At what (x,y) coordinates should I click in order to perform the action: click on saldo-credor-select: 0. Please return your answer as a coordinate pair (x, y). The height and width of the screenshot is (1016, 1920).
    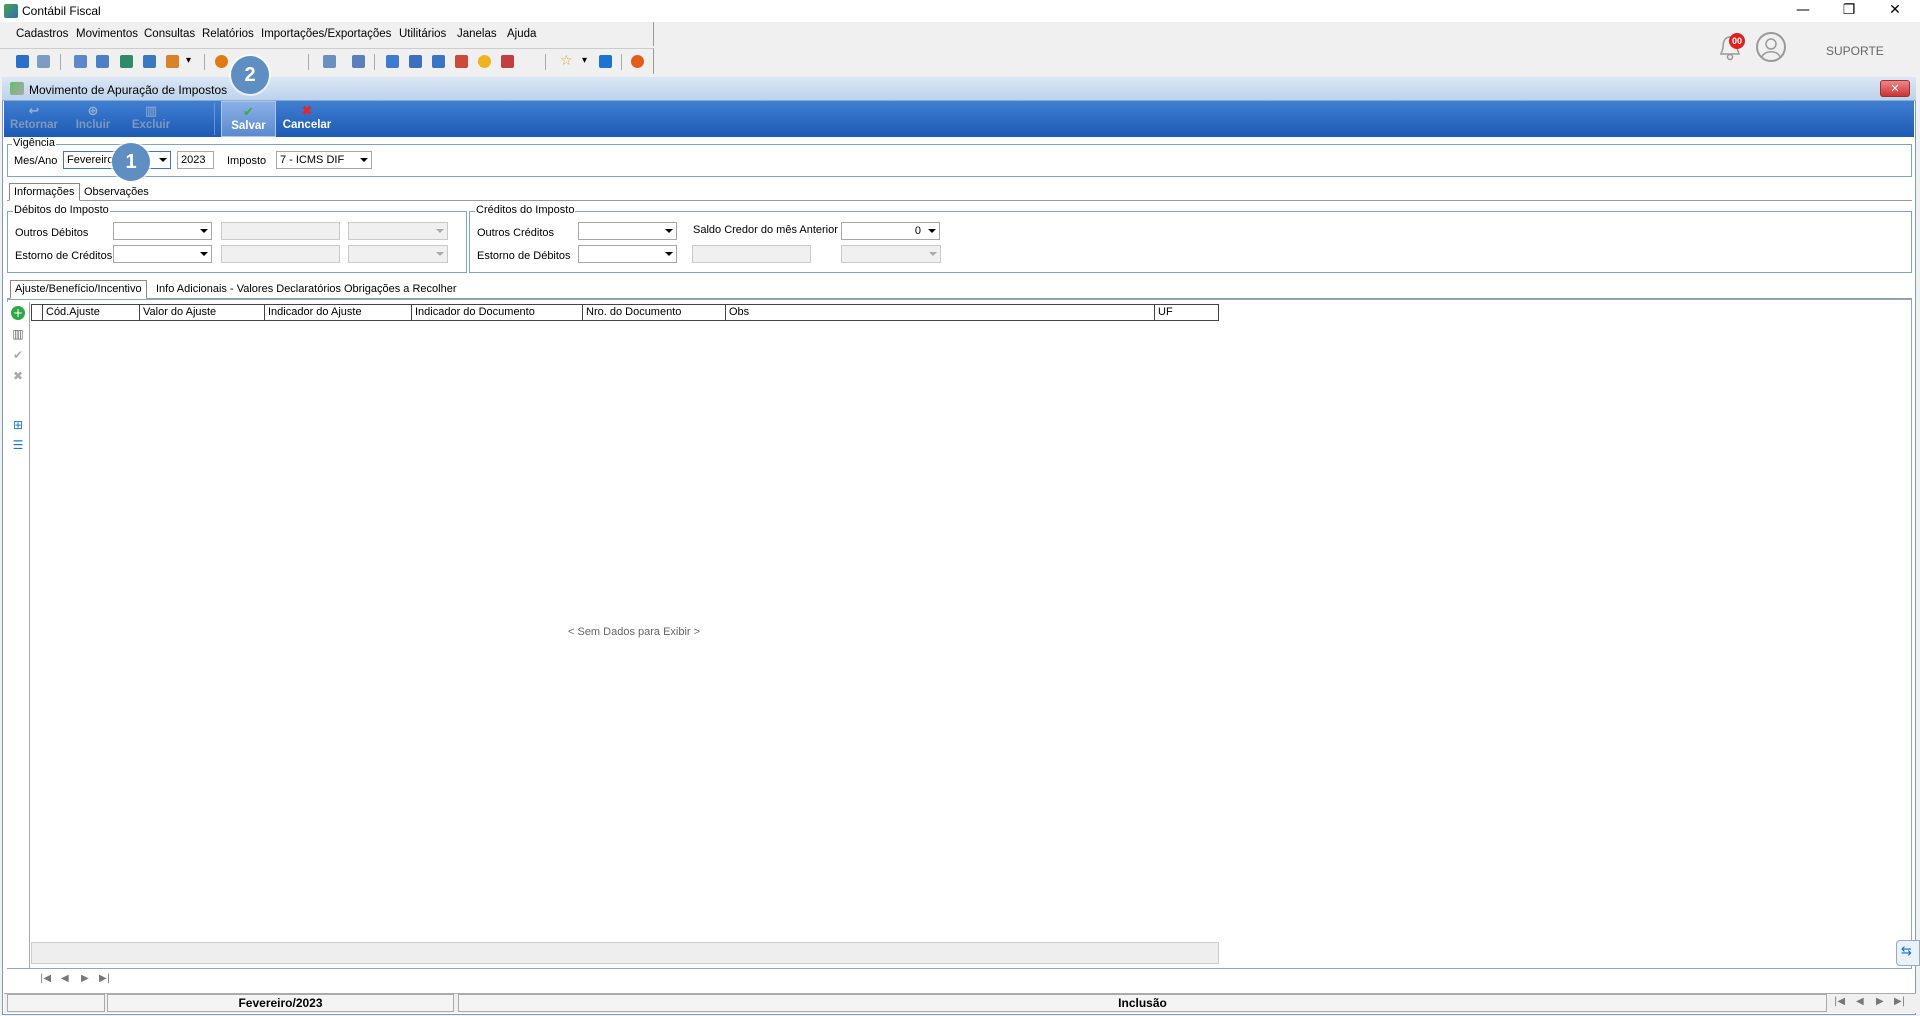
    Looking at the image, I should click on (890, 231).